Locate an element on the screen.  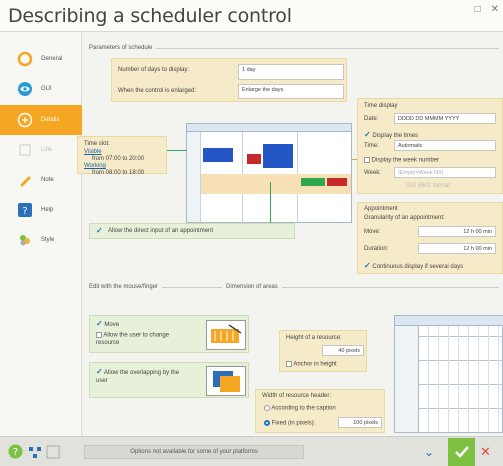
duration-granularity-value: 12 h 00 min is located at coordinates (477, 249).